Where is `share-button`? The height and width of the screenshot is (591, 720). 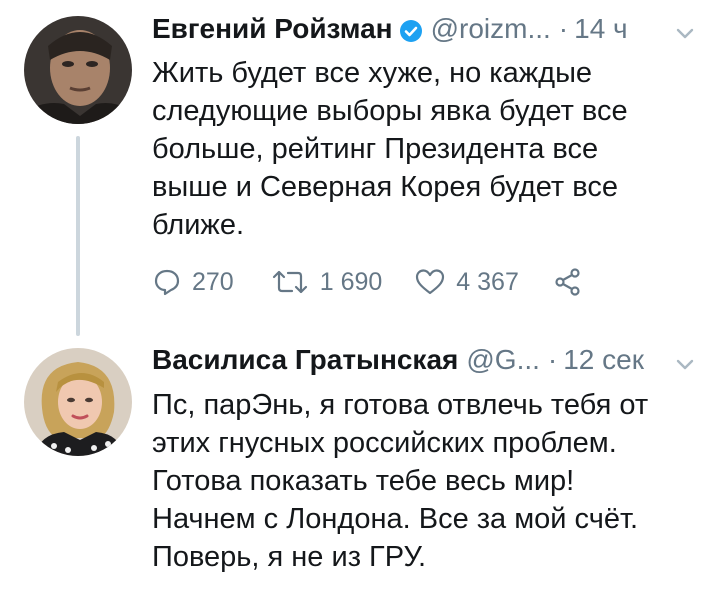
share-button is located at coordinates (568, 282).